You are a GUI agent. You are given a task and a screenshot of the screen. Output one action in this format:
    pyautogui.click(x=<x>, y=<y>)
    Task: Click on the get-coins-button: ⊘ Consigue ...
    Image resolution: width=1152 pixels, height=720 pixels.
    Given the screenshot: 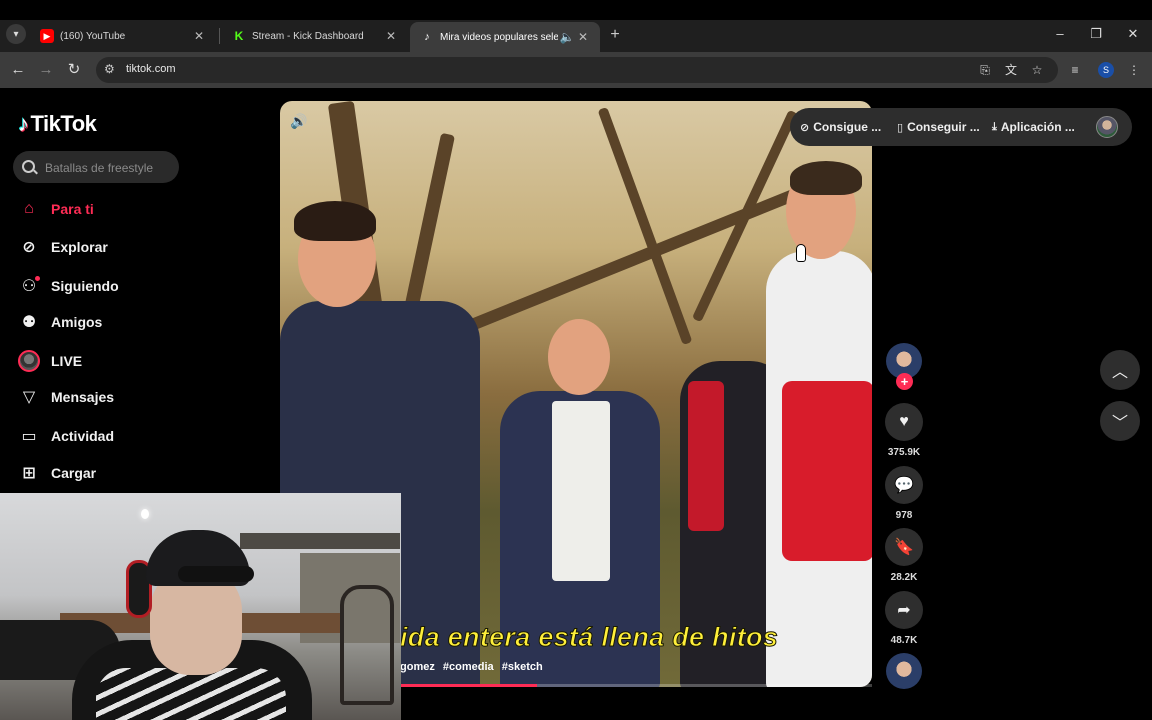 What is the action you would take?
    pyautogui.click(x=840, y=127)
    